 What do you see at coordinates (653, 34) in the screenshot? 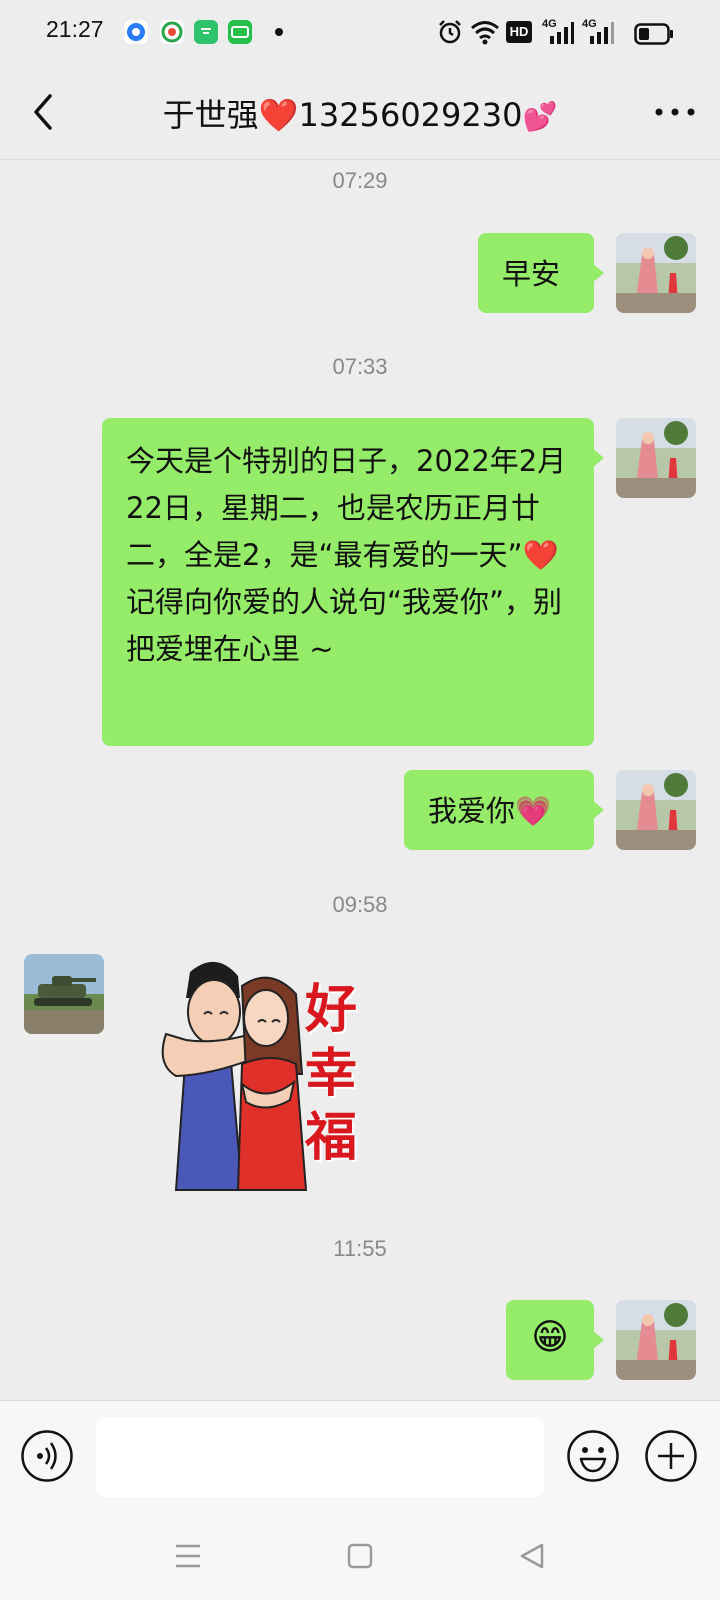
I see `battery-icon` at bounding box center [653, 34].